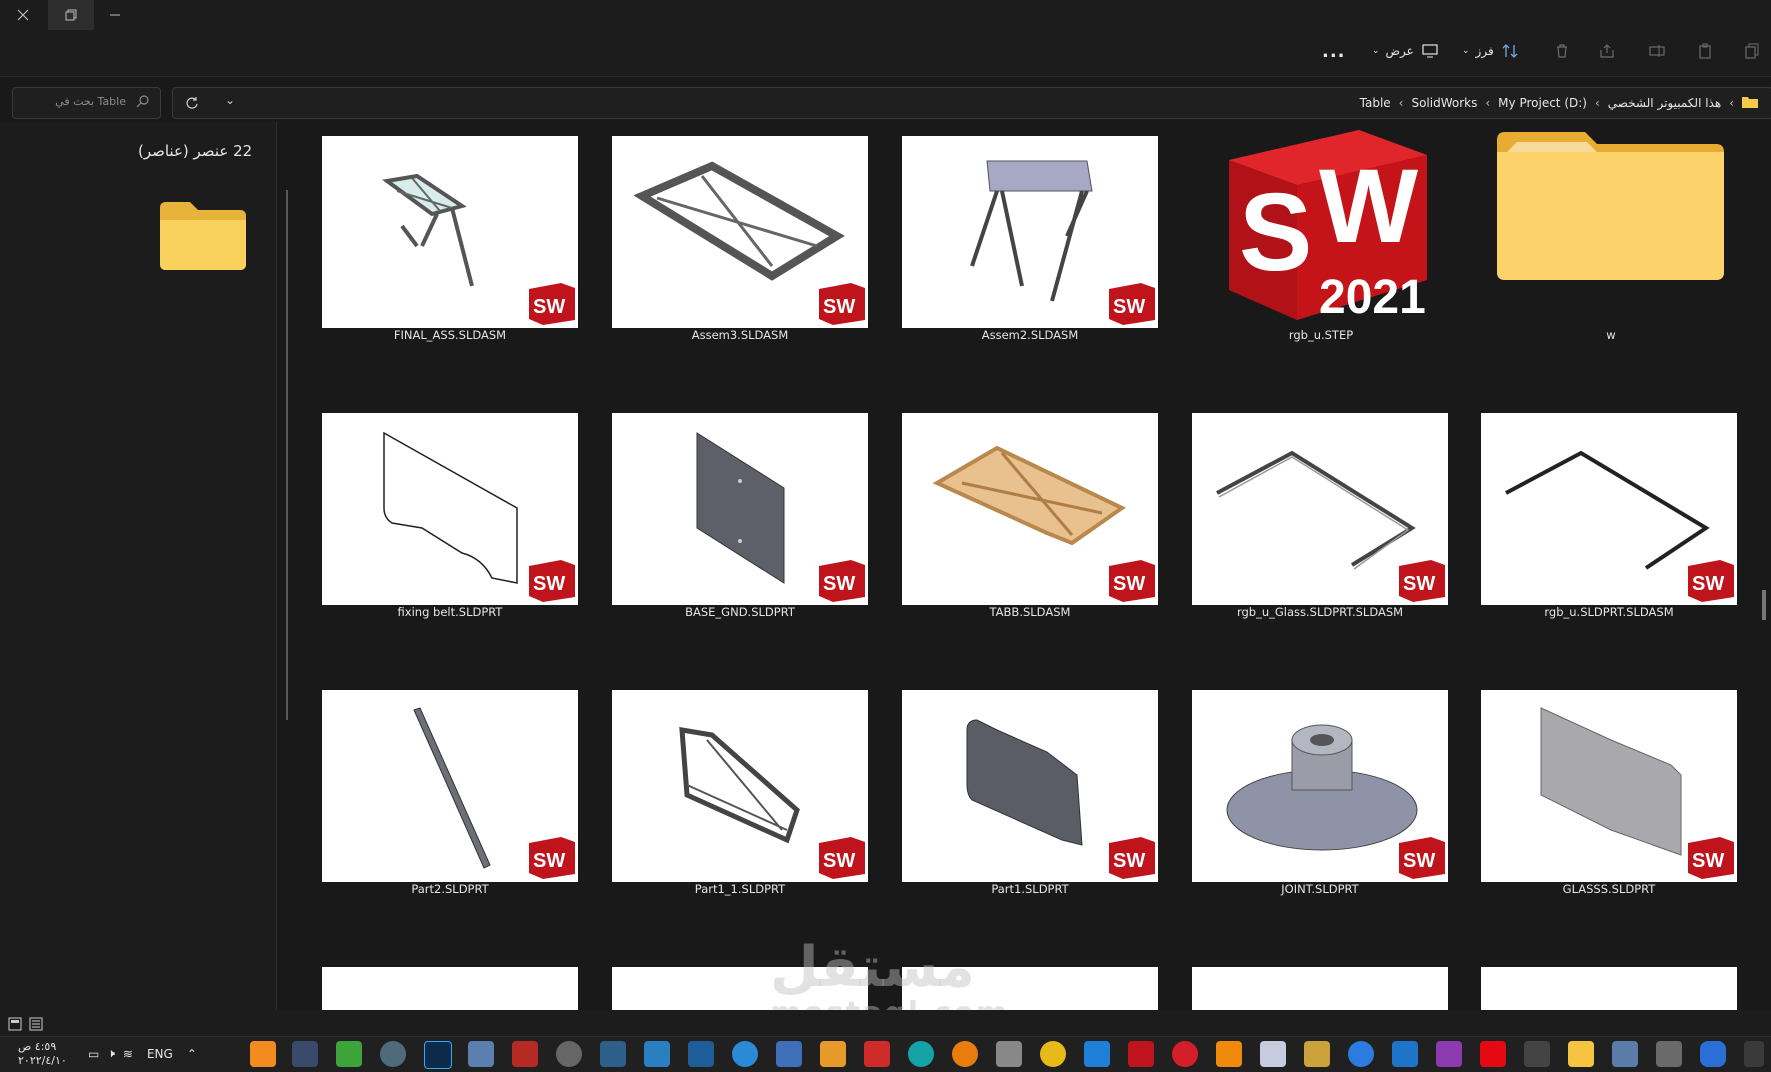  Describe the element at coordinates (1030, 335) in the screenshot. I see `file-name-assem2: Assem2.SLDASM` at that location.